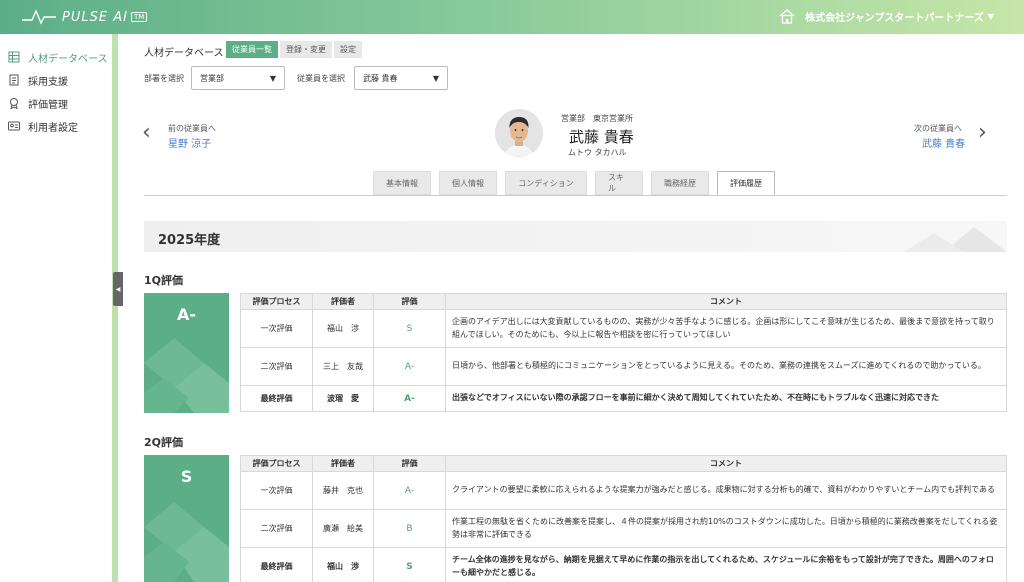  I want to click on tab-basic-info: 基本情報, so click(402, 183).